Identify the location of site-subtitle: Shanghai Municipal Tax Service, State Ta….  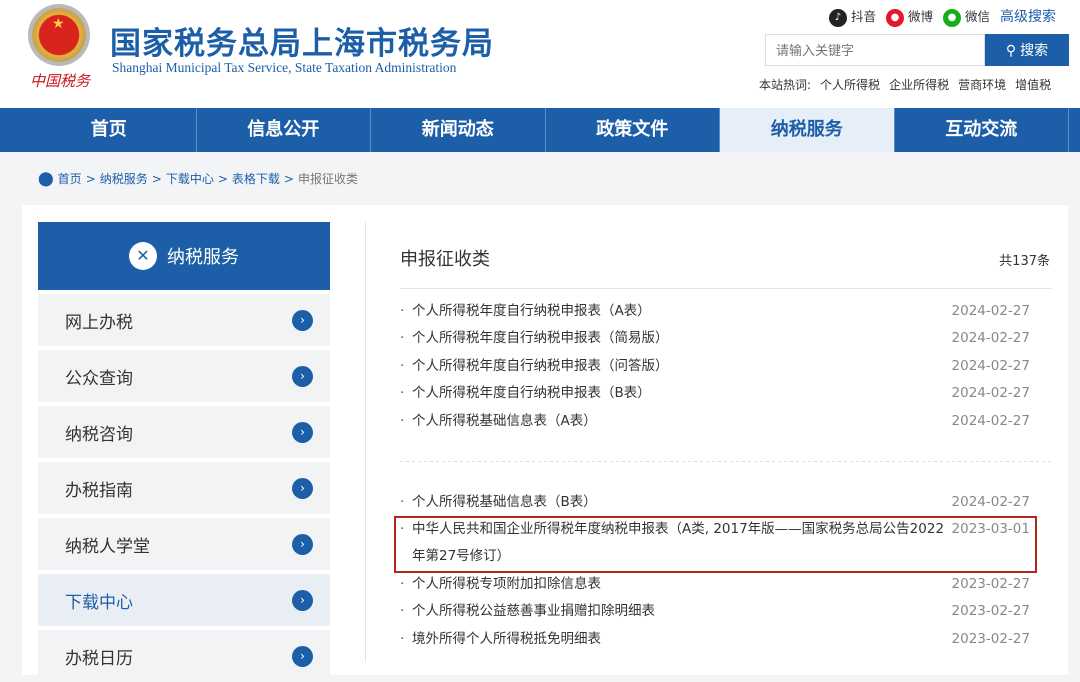
(284, 67).